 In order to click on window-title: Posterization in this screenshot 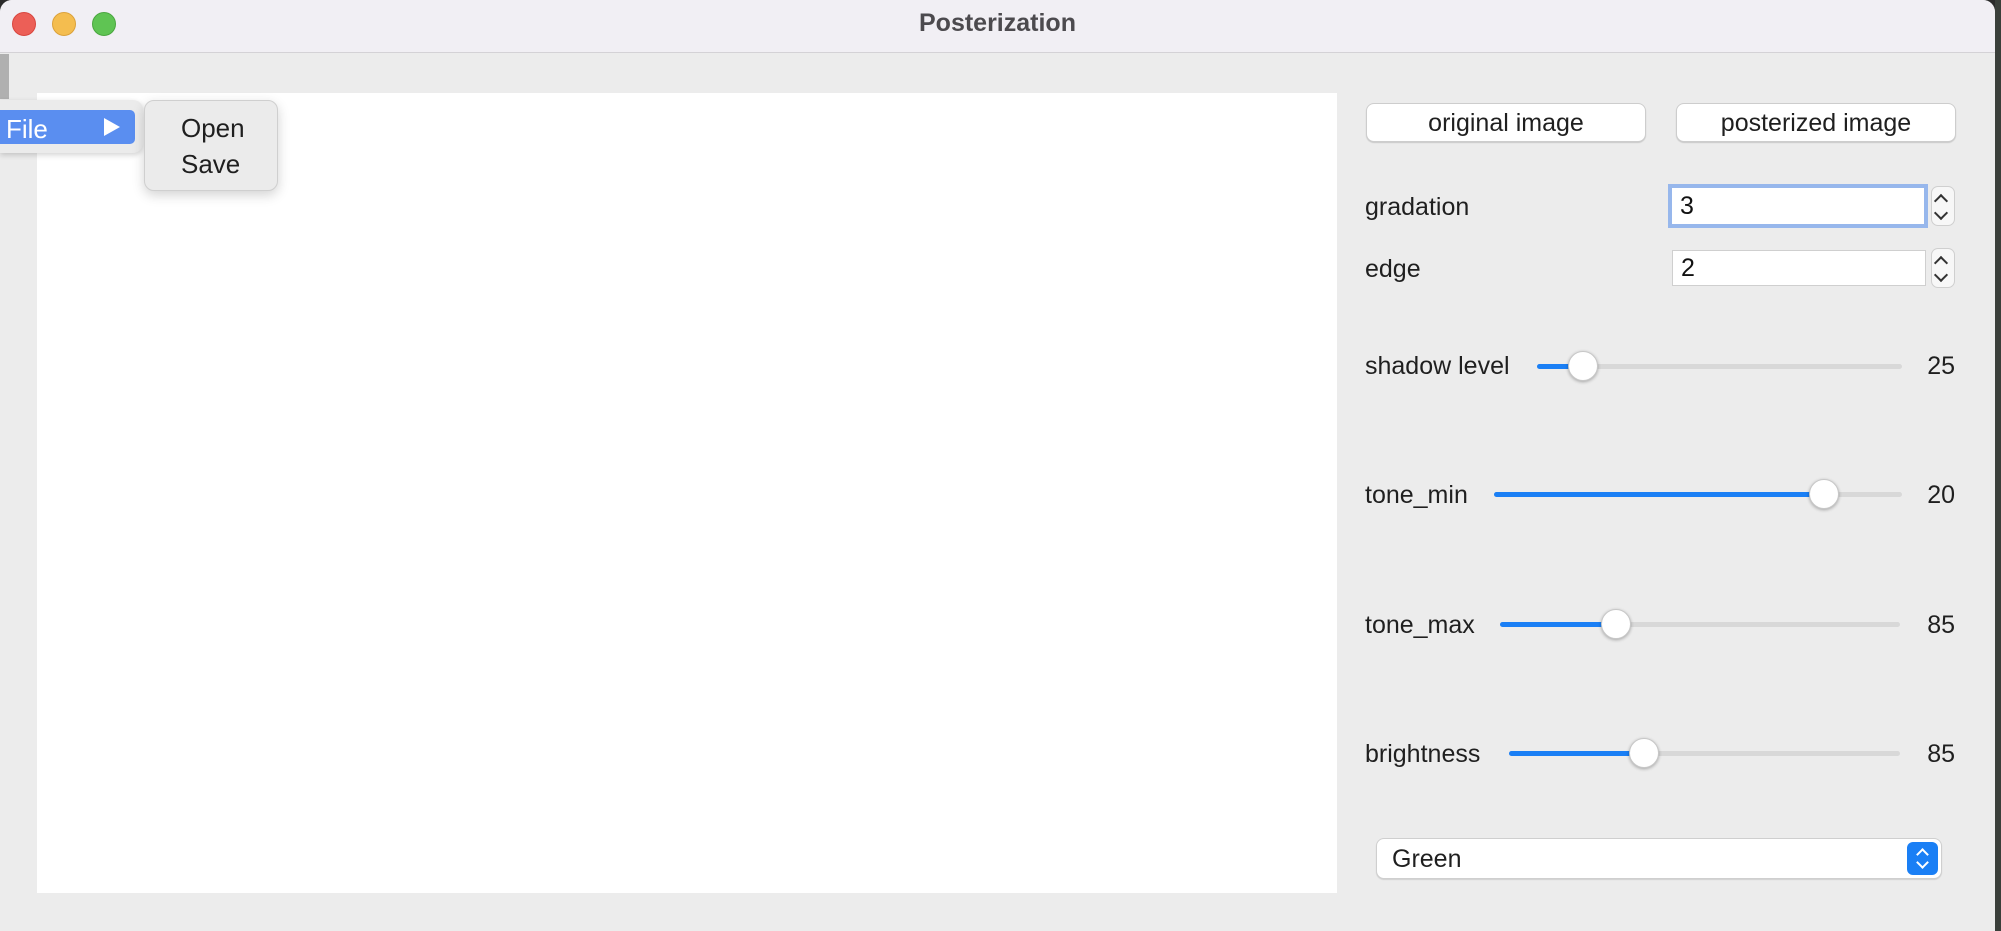, I will do `click(997, 23)`.